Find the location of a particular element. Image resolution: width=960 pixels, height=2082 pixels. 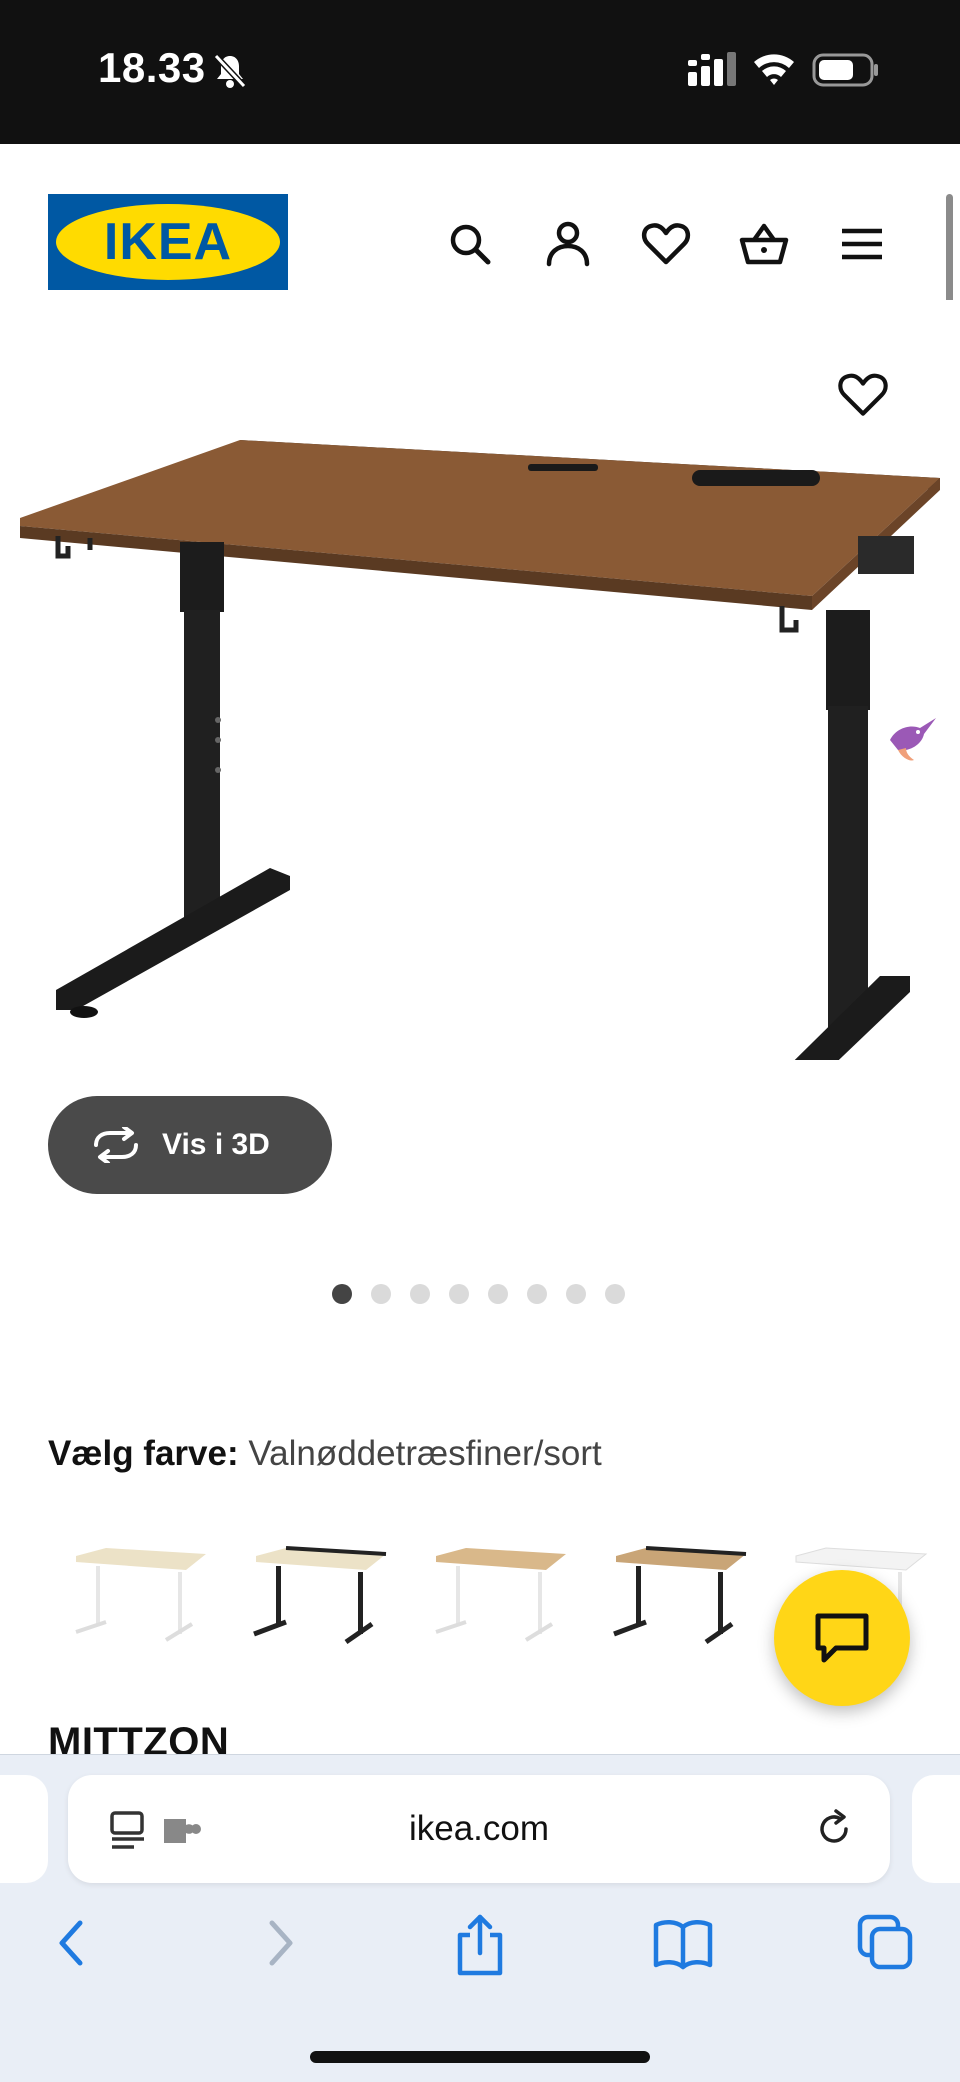

browser-nav-row is located at coordinates (480, 1955).